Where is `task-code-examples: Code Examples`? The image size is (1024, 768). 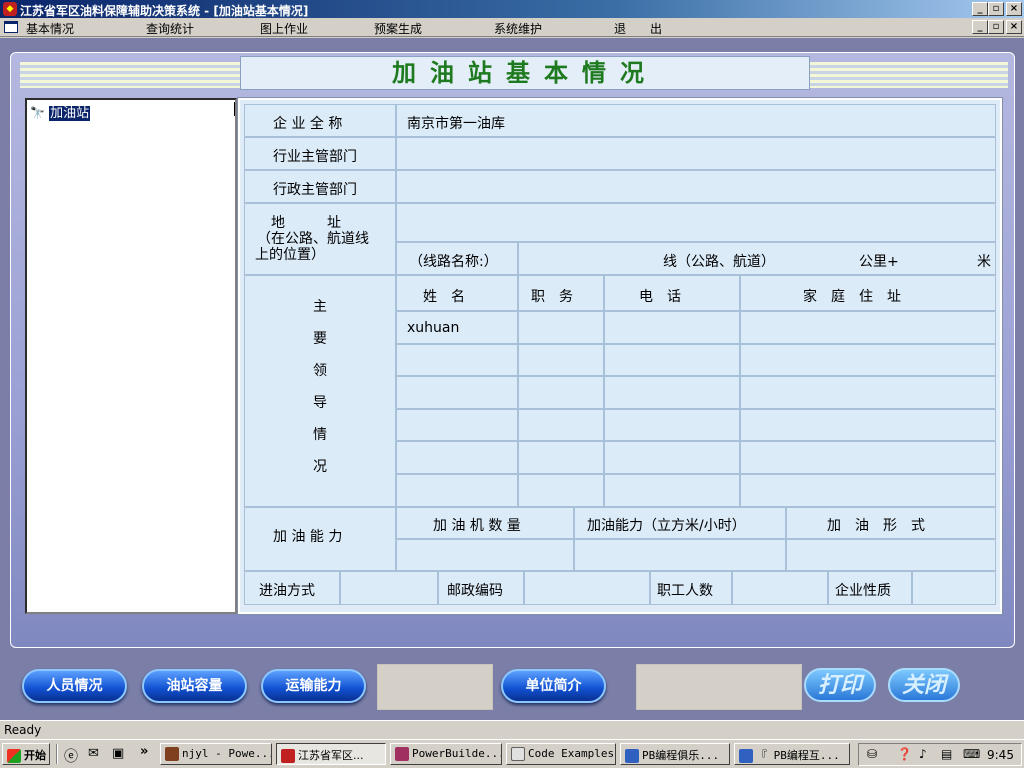 task-code-examples: Code Examples is located at coordinates (561, 754).